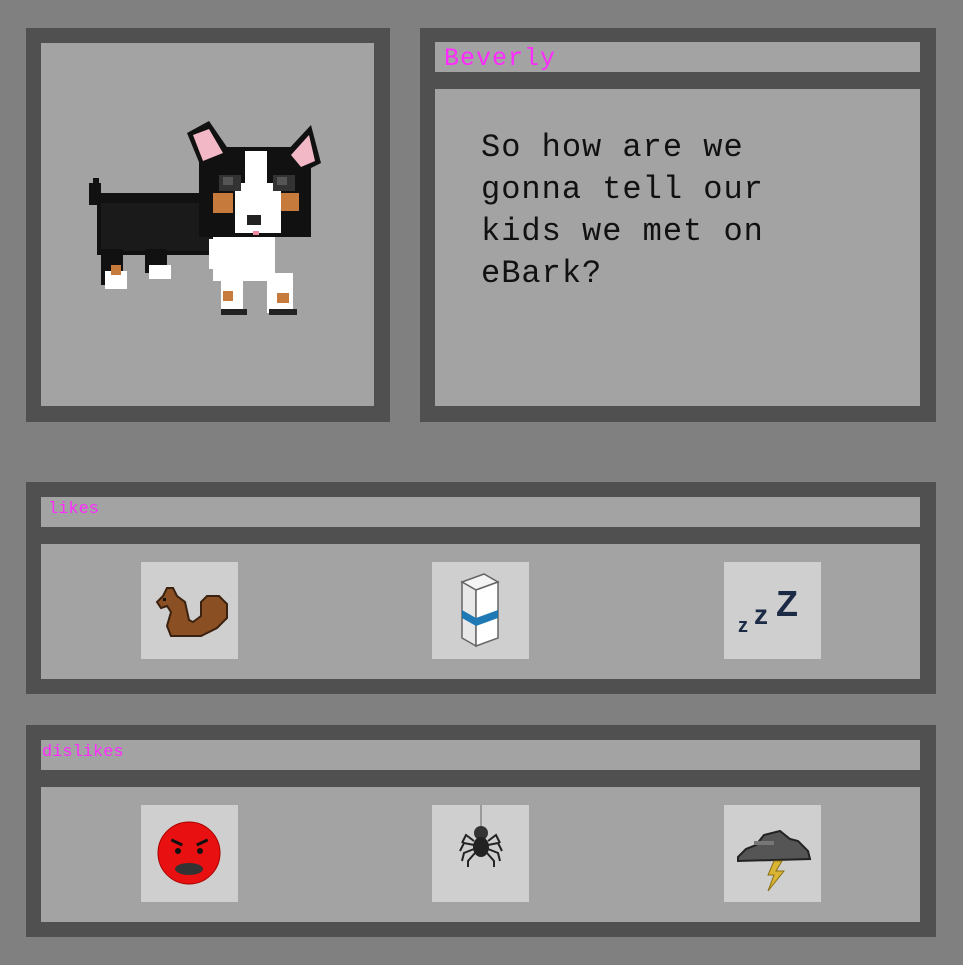  Describe the element at coordinates (74, 509) in the screenshot. I see `likes-label: likes` at that location.